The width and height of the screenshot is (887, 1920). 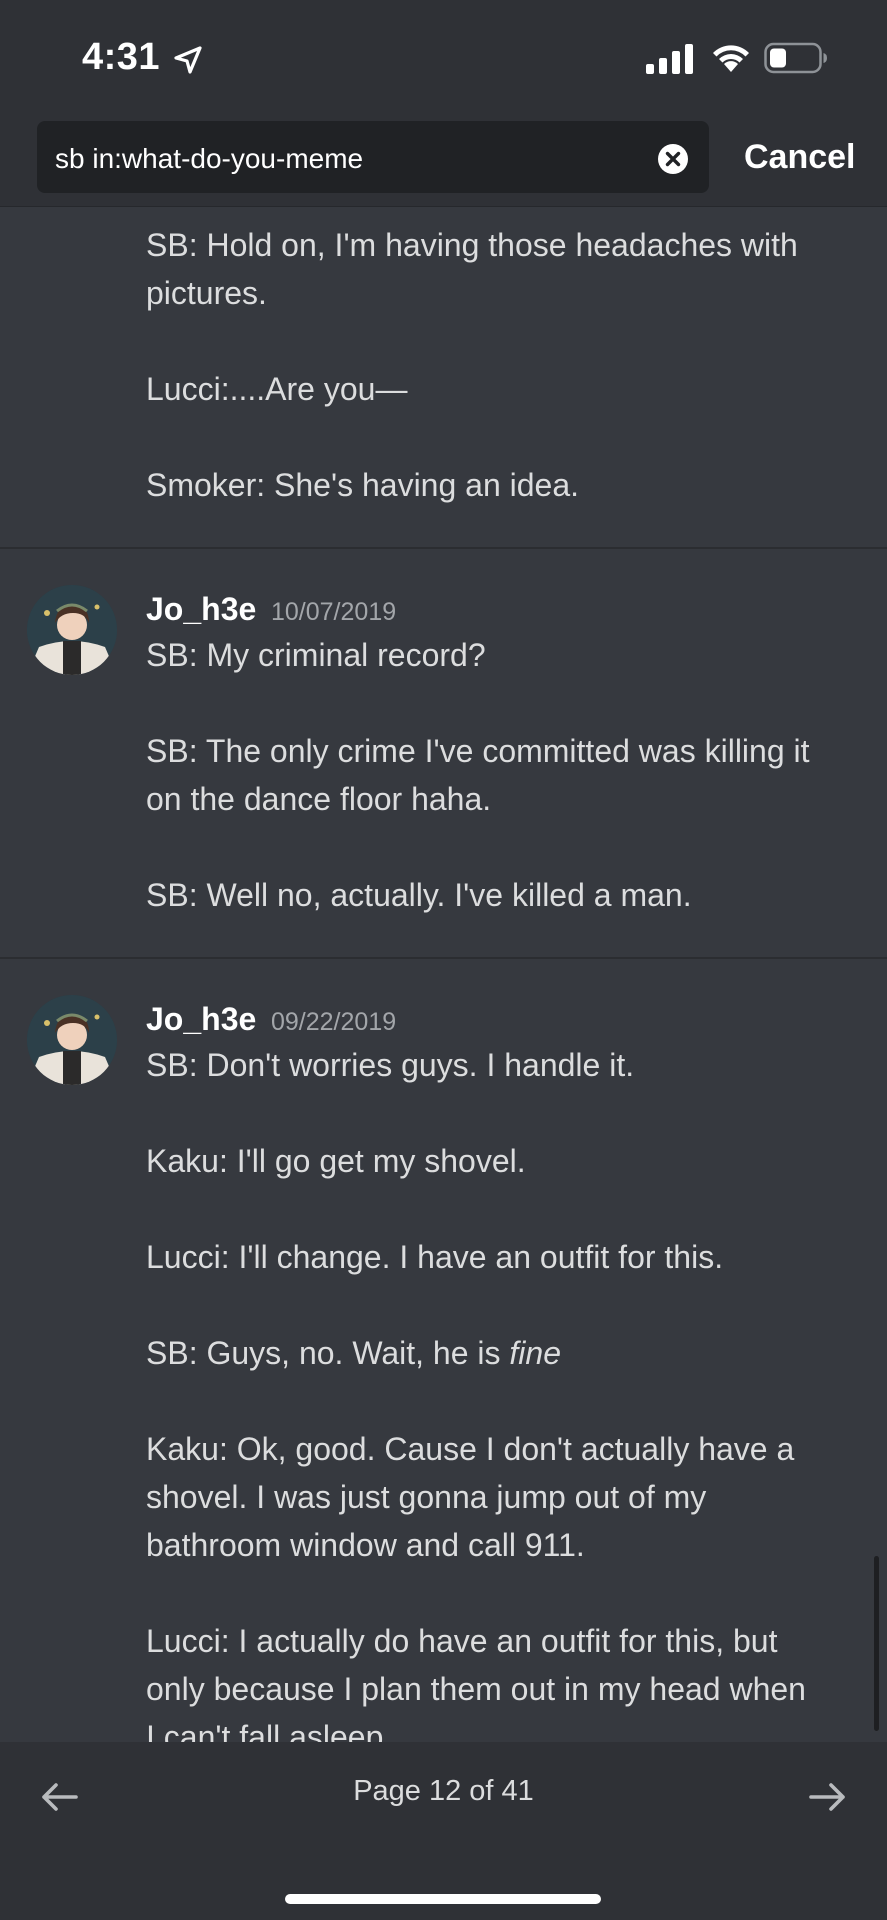 I want to click on location-arrow-icon, so click(x=188, y=60).